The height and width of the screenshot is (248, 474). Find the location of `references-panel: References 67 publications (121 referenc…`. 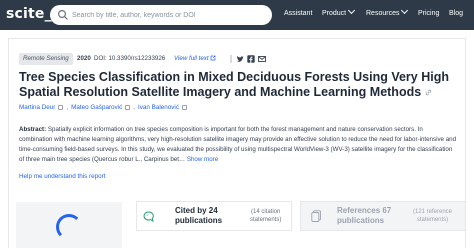

references-panel: References 67 publications (121 referenc… is located at coordinates (383, 216).